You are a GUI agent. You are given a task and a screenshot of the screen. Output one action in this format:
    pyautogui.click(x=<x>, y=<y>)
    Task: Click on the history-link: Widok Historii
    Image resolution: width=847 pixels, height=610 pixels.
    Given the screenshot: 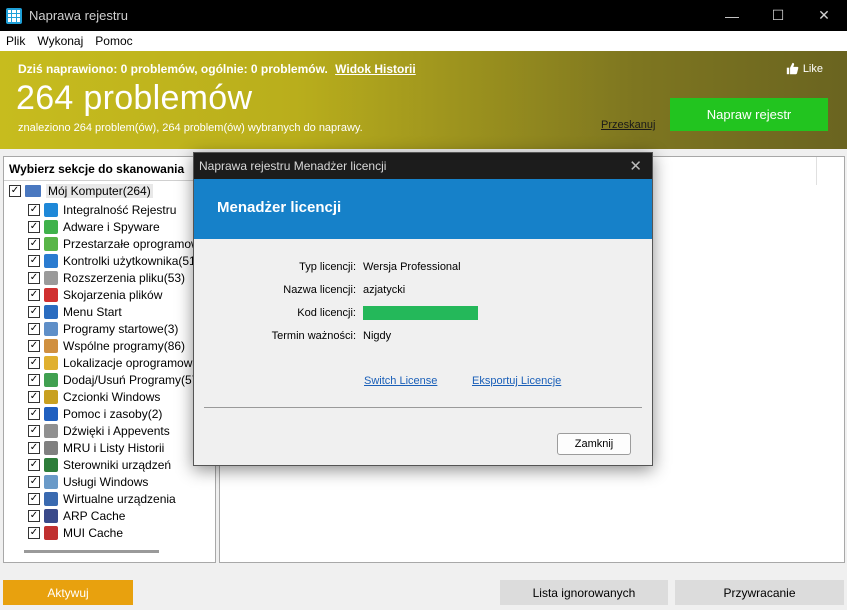 What is the action you would take?
    pyautogui.click(x=375, y=69)
    